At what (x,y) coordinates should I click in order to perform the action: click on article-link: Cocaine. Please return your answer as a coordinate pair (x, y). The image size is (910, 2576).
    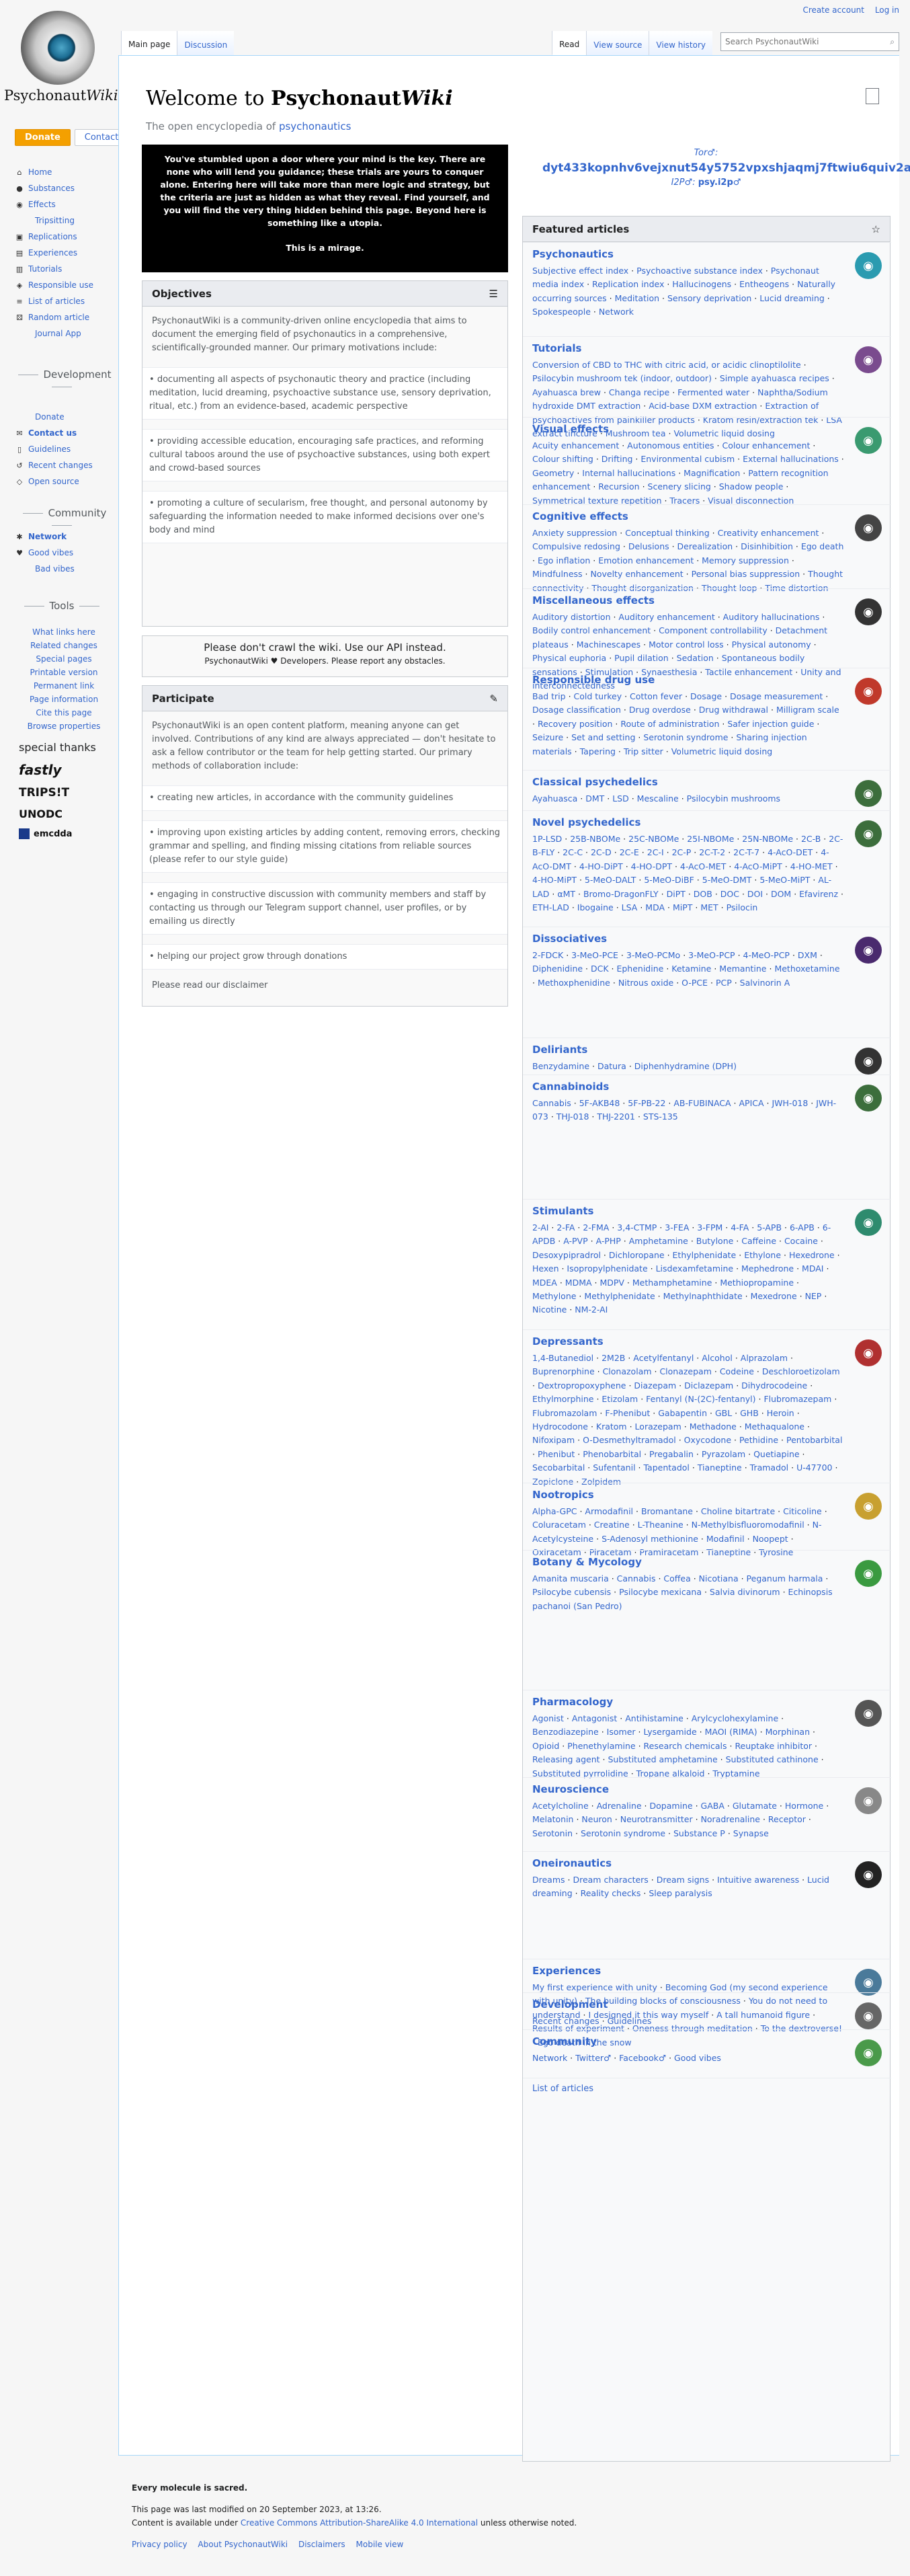
    Looking at the image, I should click on (801, 1241).